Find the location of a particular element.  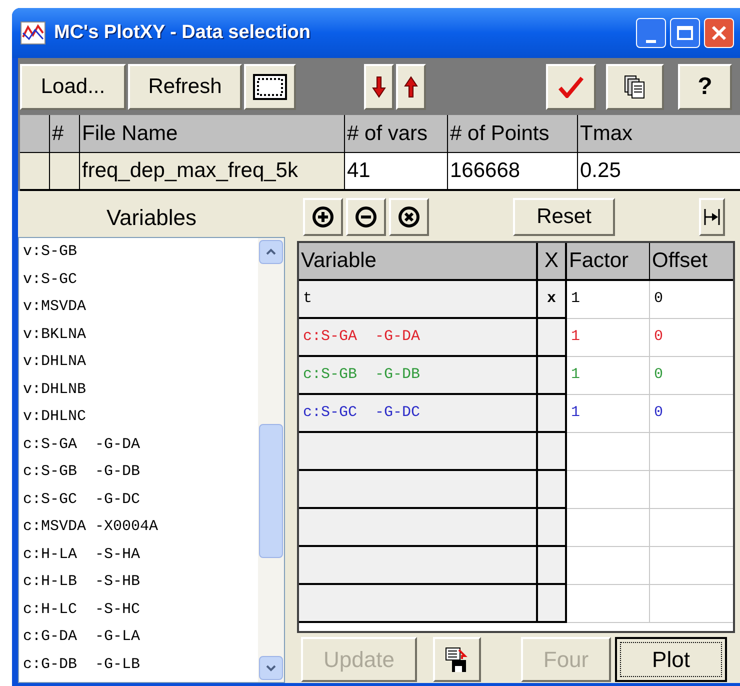

pages-icon is located at coordinates (635, 86).